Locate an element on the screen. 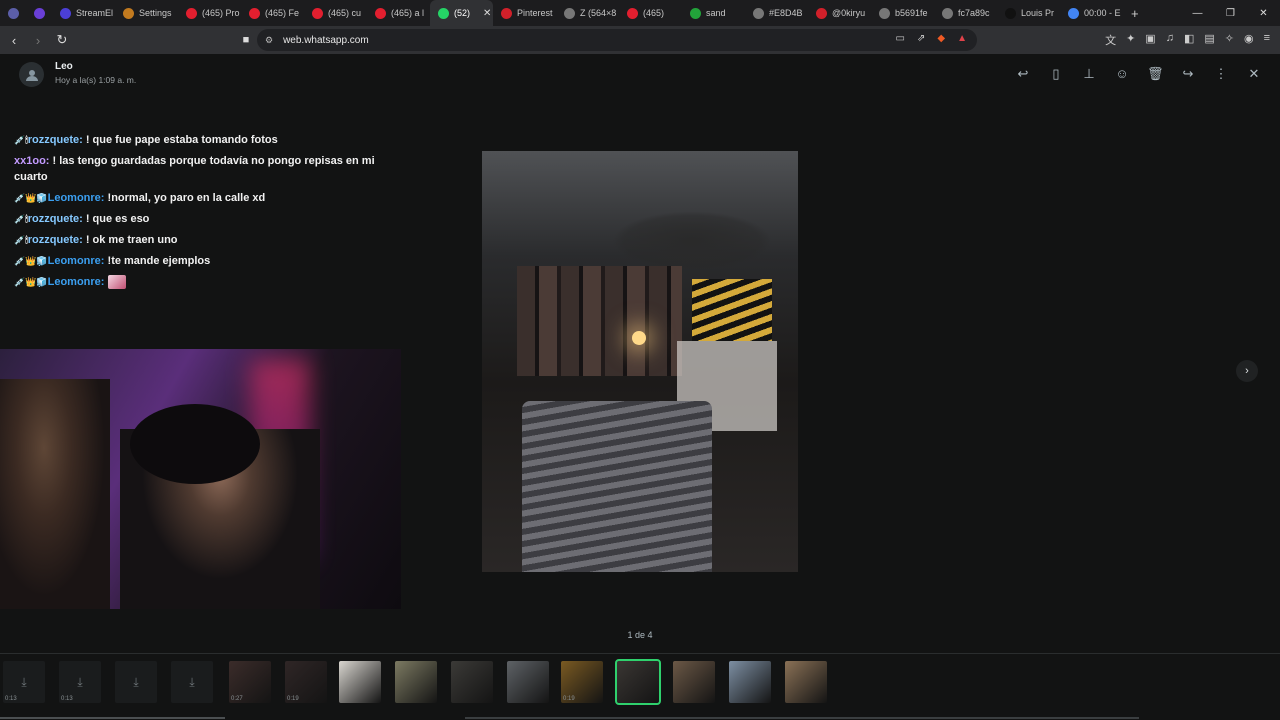 The width and height of the screenshot is (1280, 720). browser-tab: (465) Pro is located at coordinates (209, 13).